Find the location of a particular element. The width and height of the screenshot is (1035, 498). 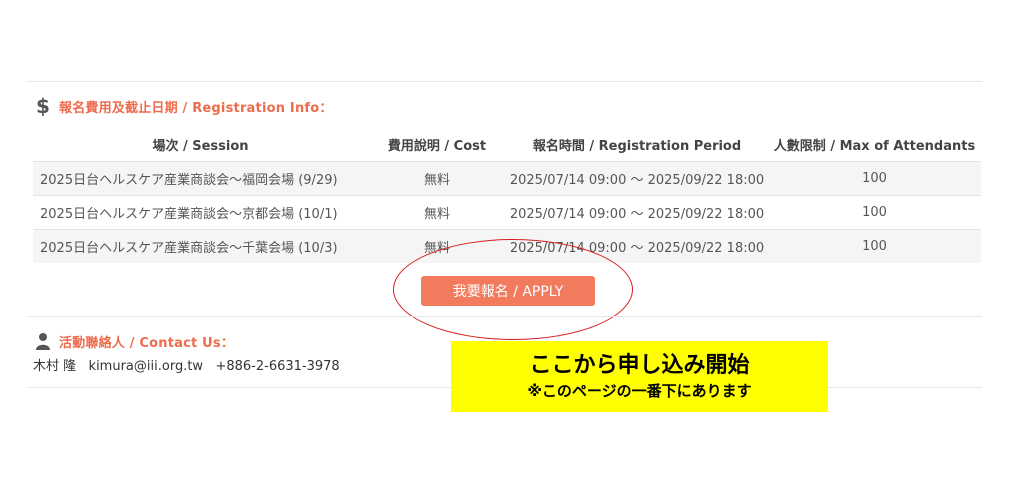

highlight-ellipse is located at coordinates (513, 289).